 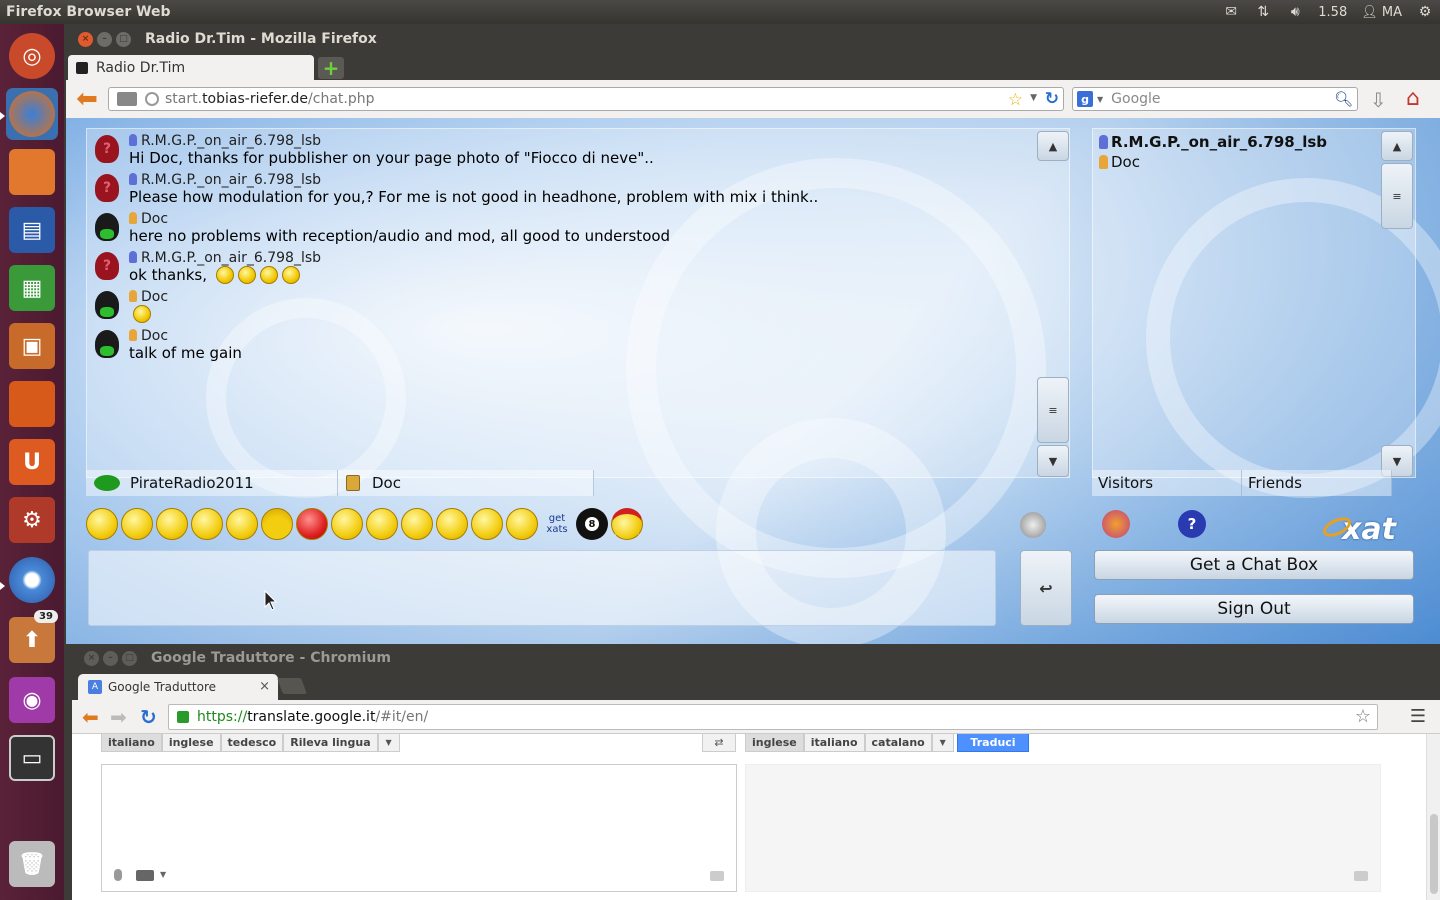 I want to click on history-dropdown-icon: ▼, so click(x=1033, y=98).